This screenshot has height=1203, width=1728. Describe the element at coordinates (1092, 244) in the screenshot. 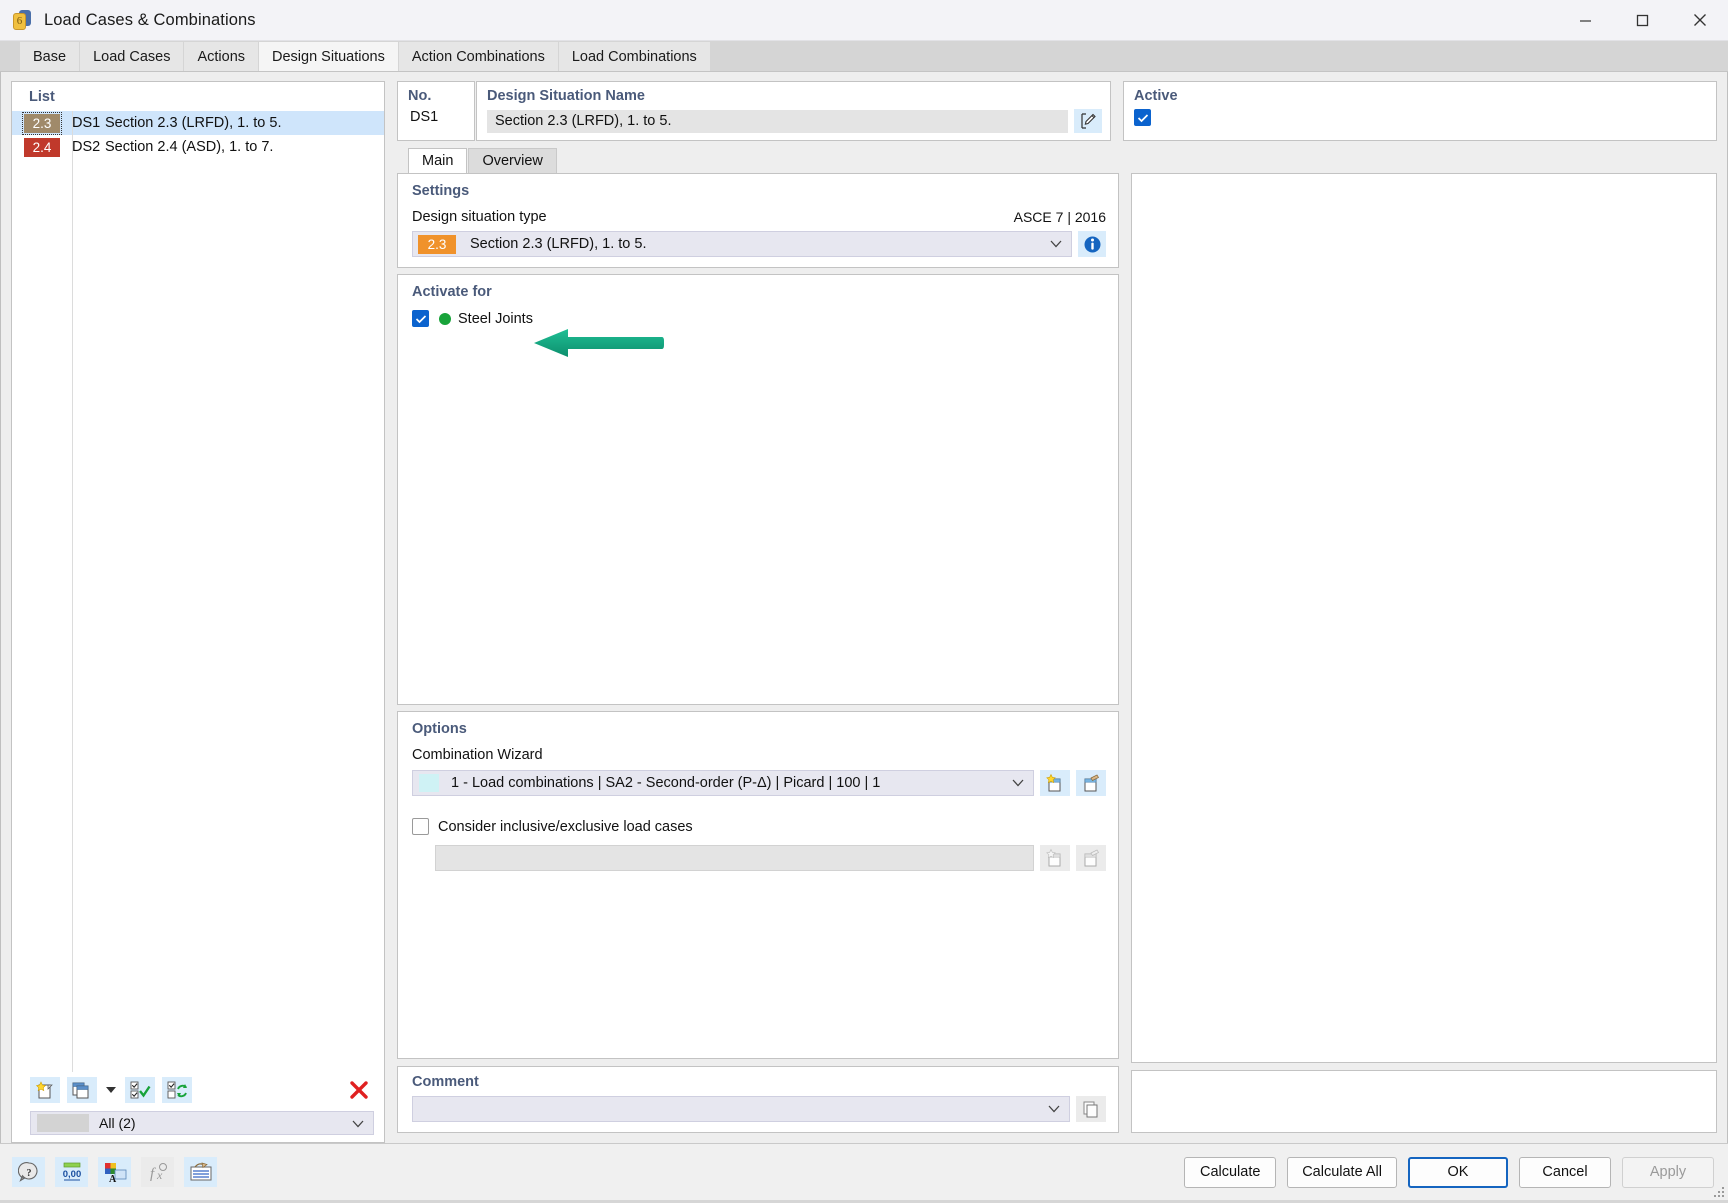

I see `info-icon` at that location.